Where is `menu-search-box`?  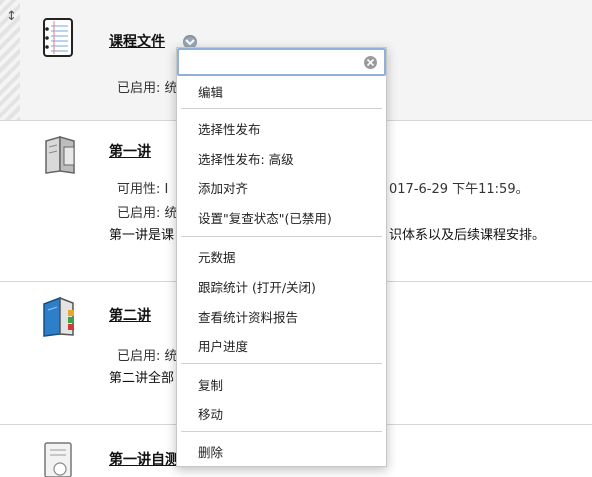 menu-search-box is located at coordinates (281, 62).